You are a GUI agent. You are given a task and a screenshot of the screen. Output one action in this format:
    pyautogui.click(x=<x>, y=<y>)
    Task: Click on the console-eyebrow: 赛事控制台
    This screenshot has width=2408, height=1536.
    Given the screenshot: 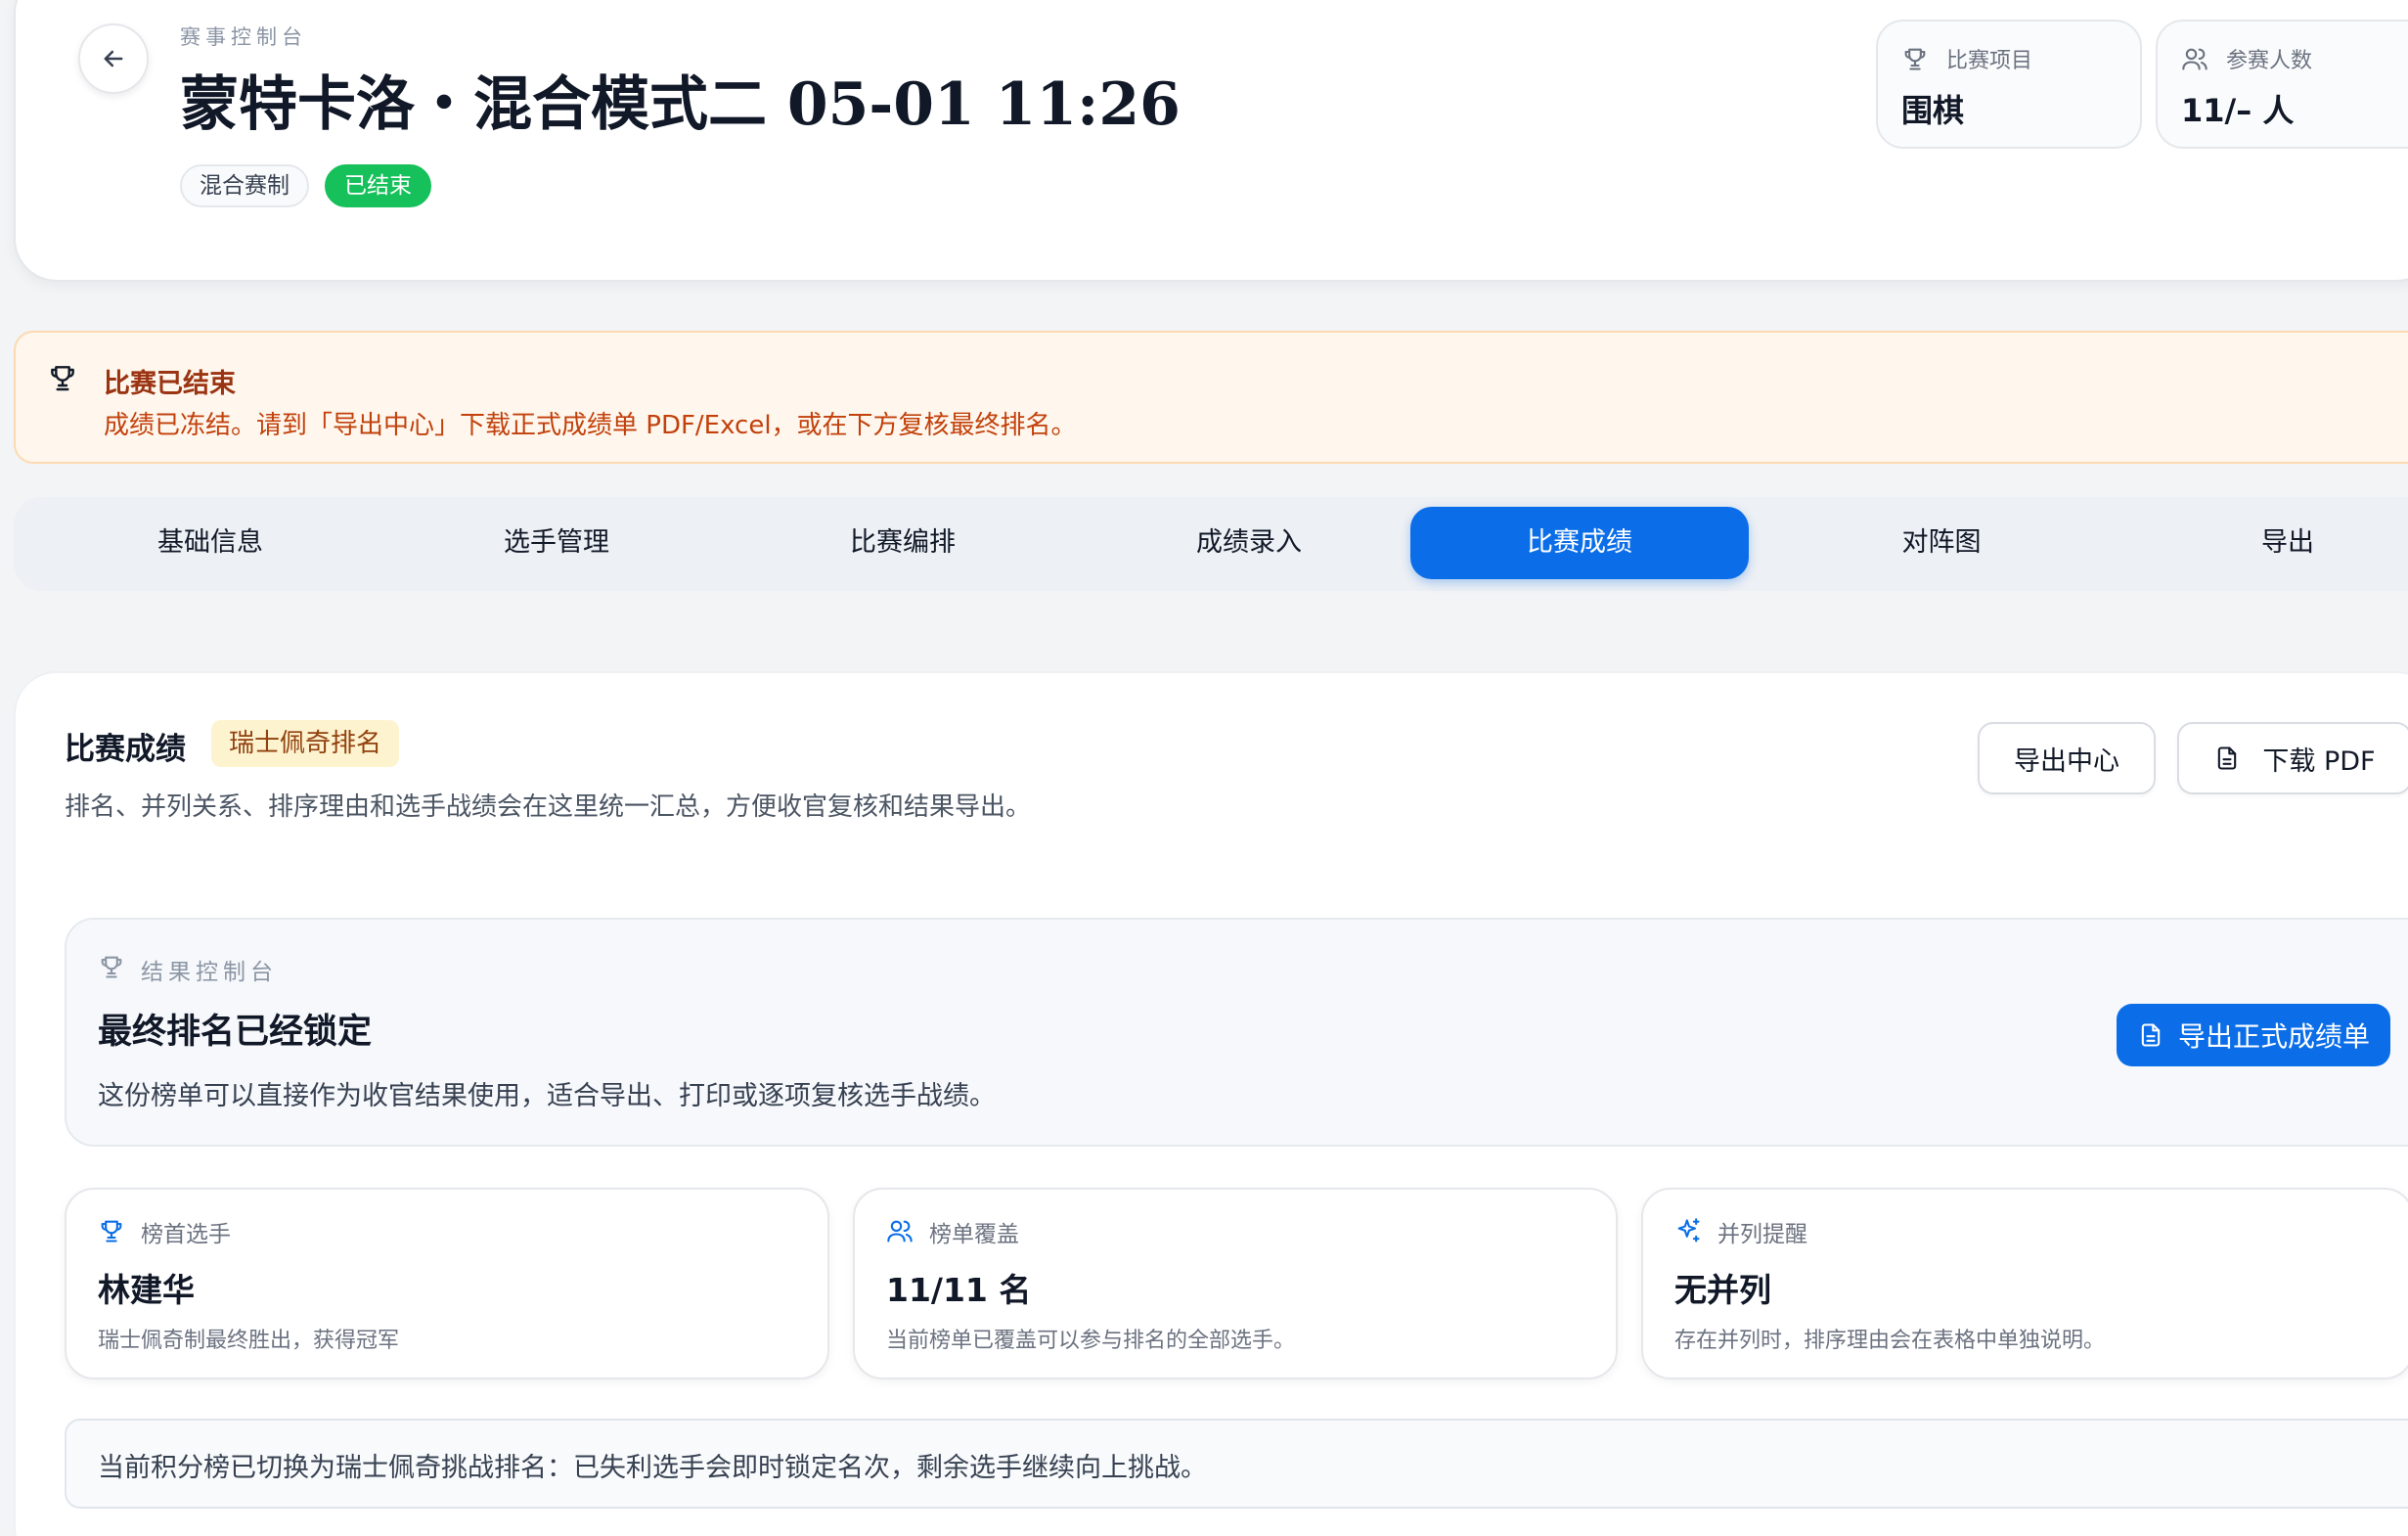 What is the action you would take?
    pyautogui.click(x=243, y=37)
    